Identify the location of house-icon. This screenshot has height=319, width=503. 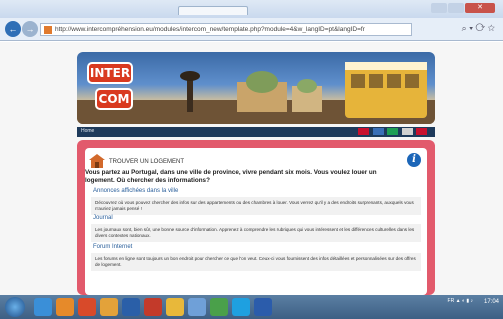
(97, 161).